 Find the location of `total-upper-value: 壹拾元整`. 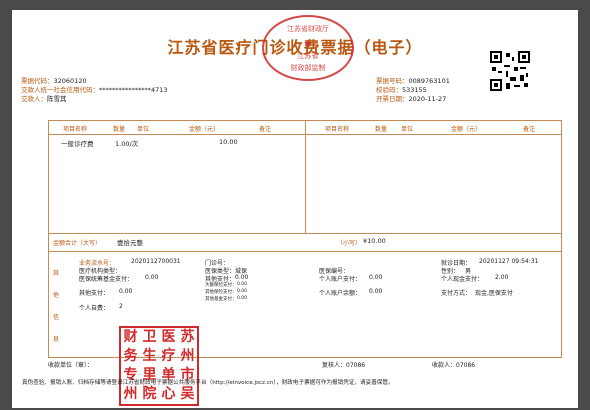

total-upper-value: 壹拾元整 is located at coordinates (130, 243).